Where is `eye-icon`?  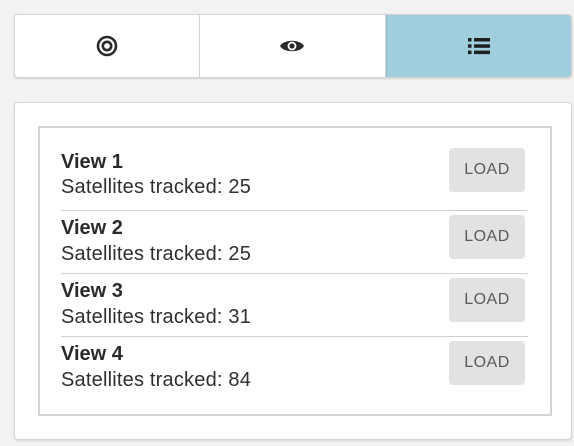 eye-icon is located at coordinates (292, 46).